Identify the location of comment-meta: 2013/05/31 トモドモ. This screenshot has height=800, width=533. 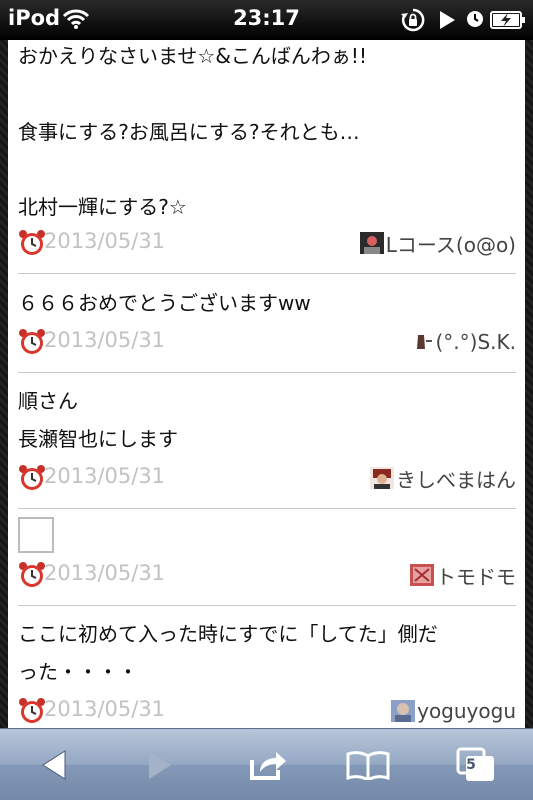
(267, 575).